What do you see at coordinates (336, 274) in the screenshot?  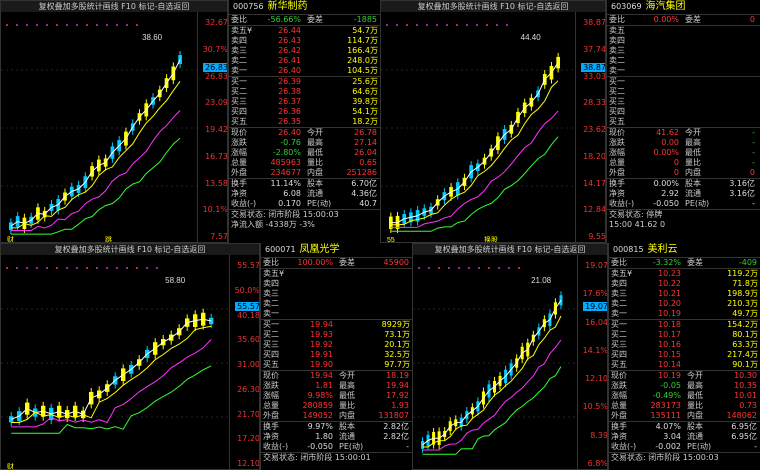 I see `ask-row: 卖五¥` at bounding box center [336, 274].